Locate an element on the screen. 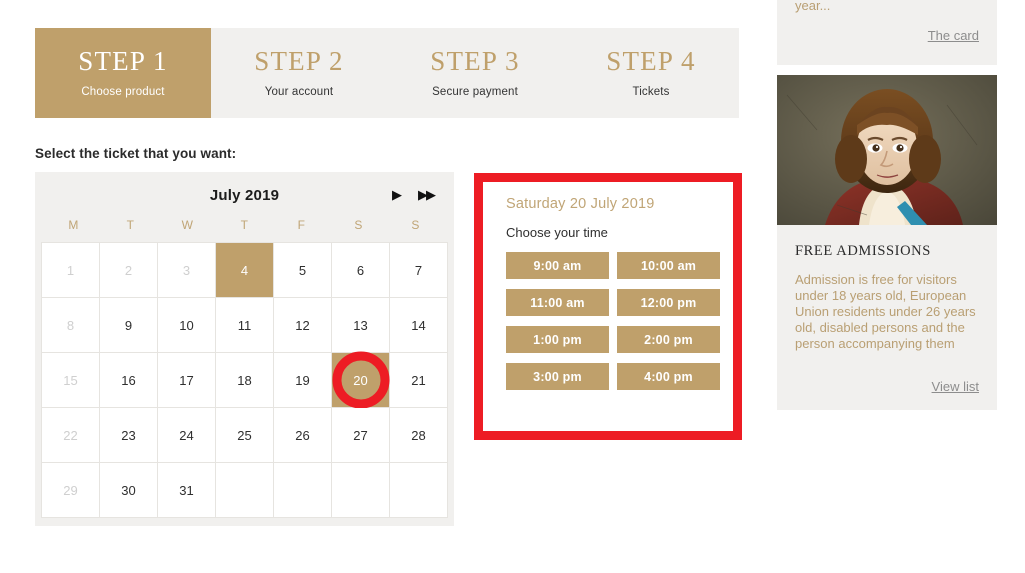 This screenshot has width=1025, height=573. day-number: 13 is located at coordinates (360, 325).